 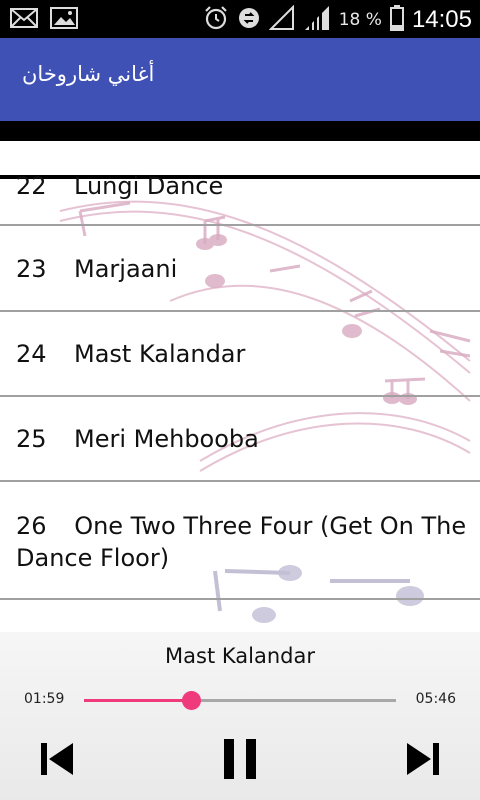 What do you see at coordinates (240, 656) in the screenshot?
I see `now-playing-title: Mast Kalandar` at bounding box center [240, 656].